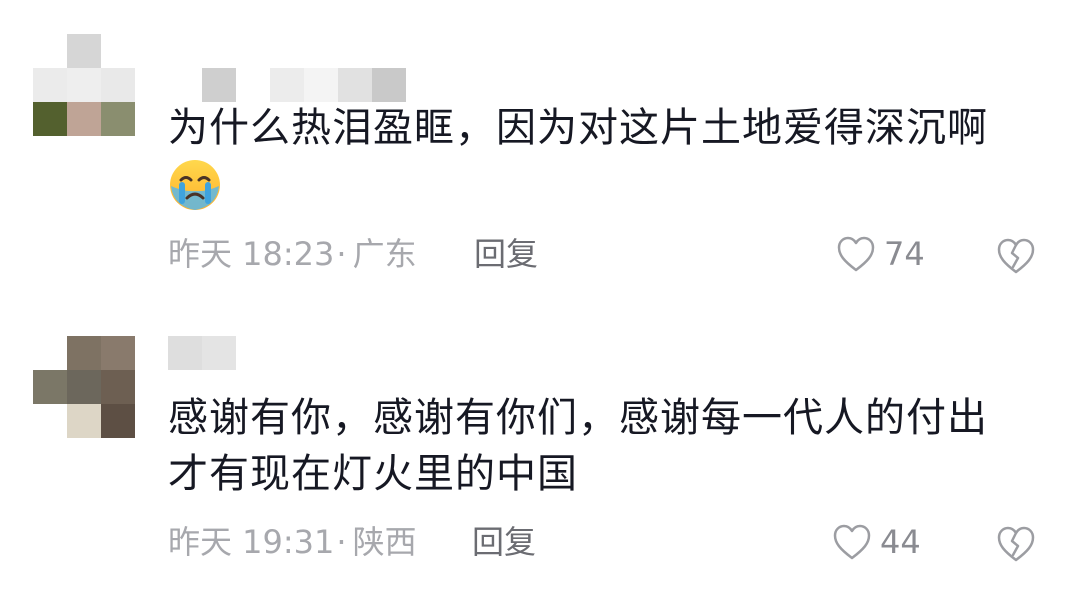 Image resolution: width=1080 pixels, height=605 pixels. What do you see at coordinates (578, 128) in the screenshot?
I see `comment-text: 为什么热泪盈眶，因为对这片土地爱得深沉啊` at bounding box center [578, 128].